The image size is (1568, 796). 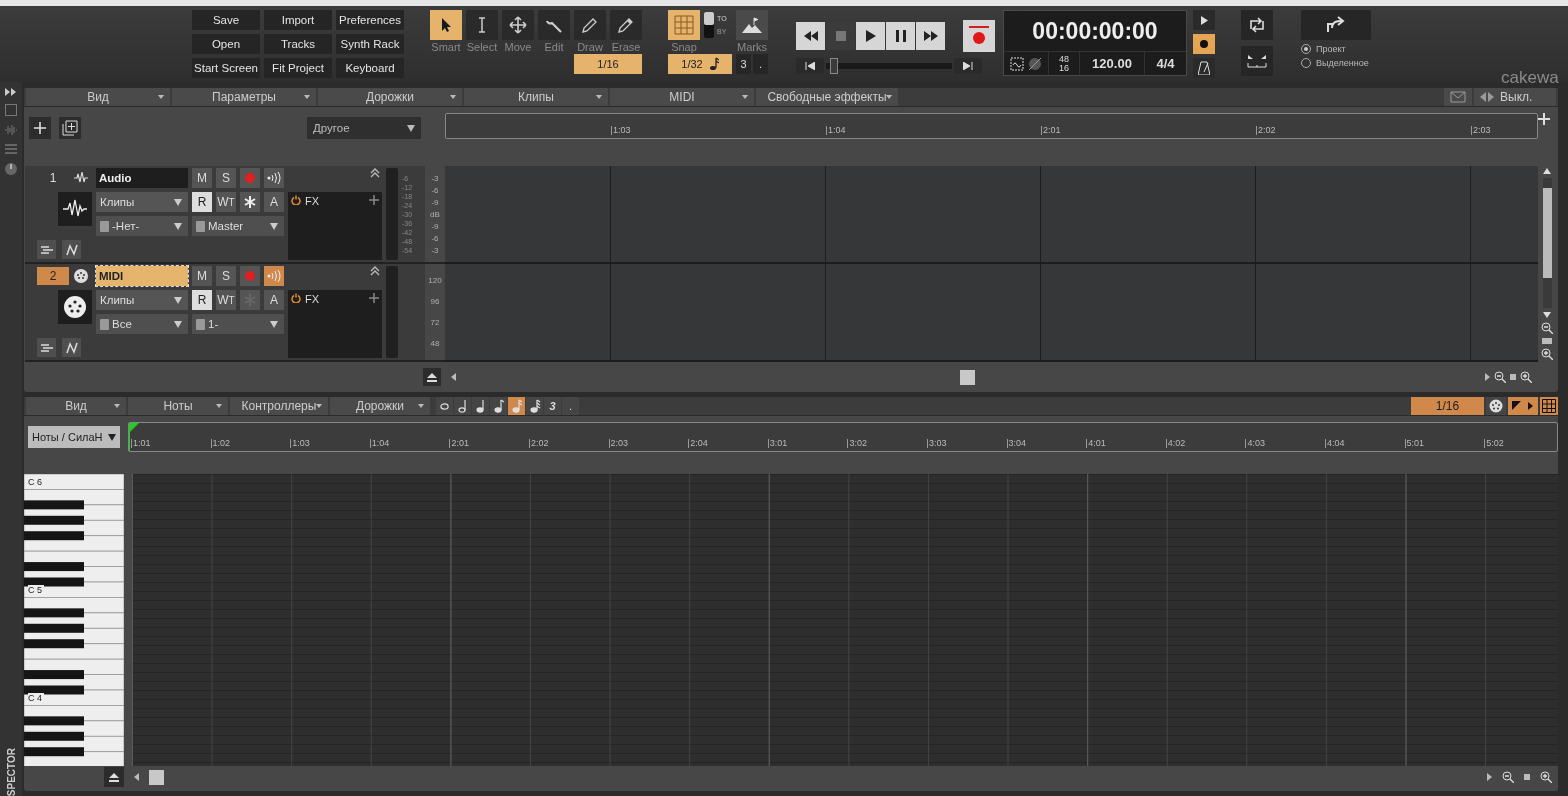 I want to click on track-number: 1, so click(x=53, y=178).